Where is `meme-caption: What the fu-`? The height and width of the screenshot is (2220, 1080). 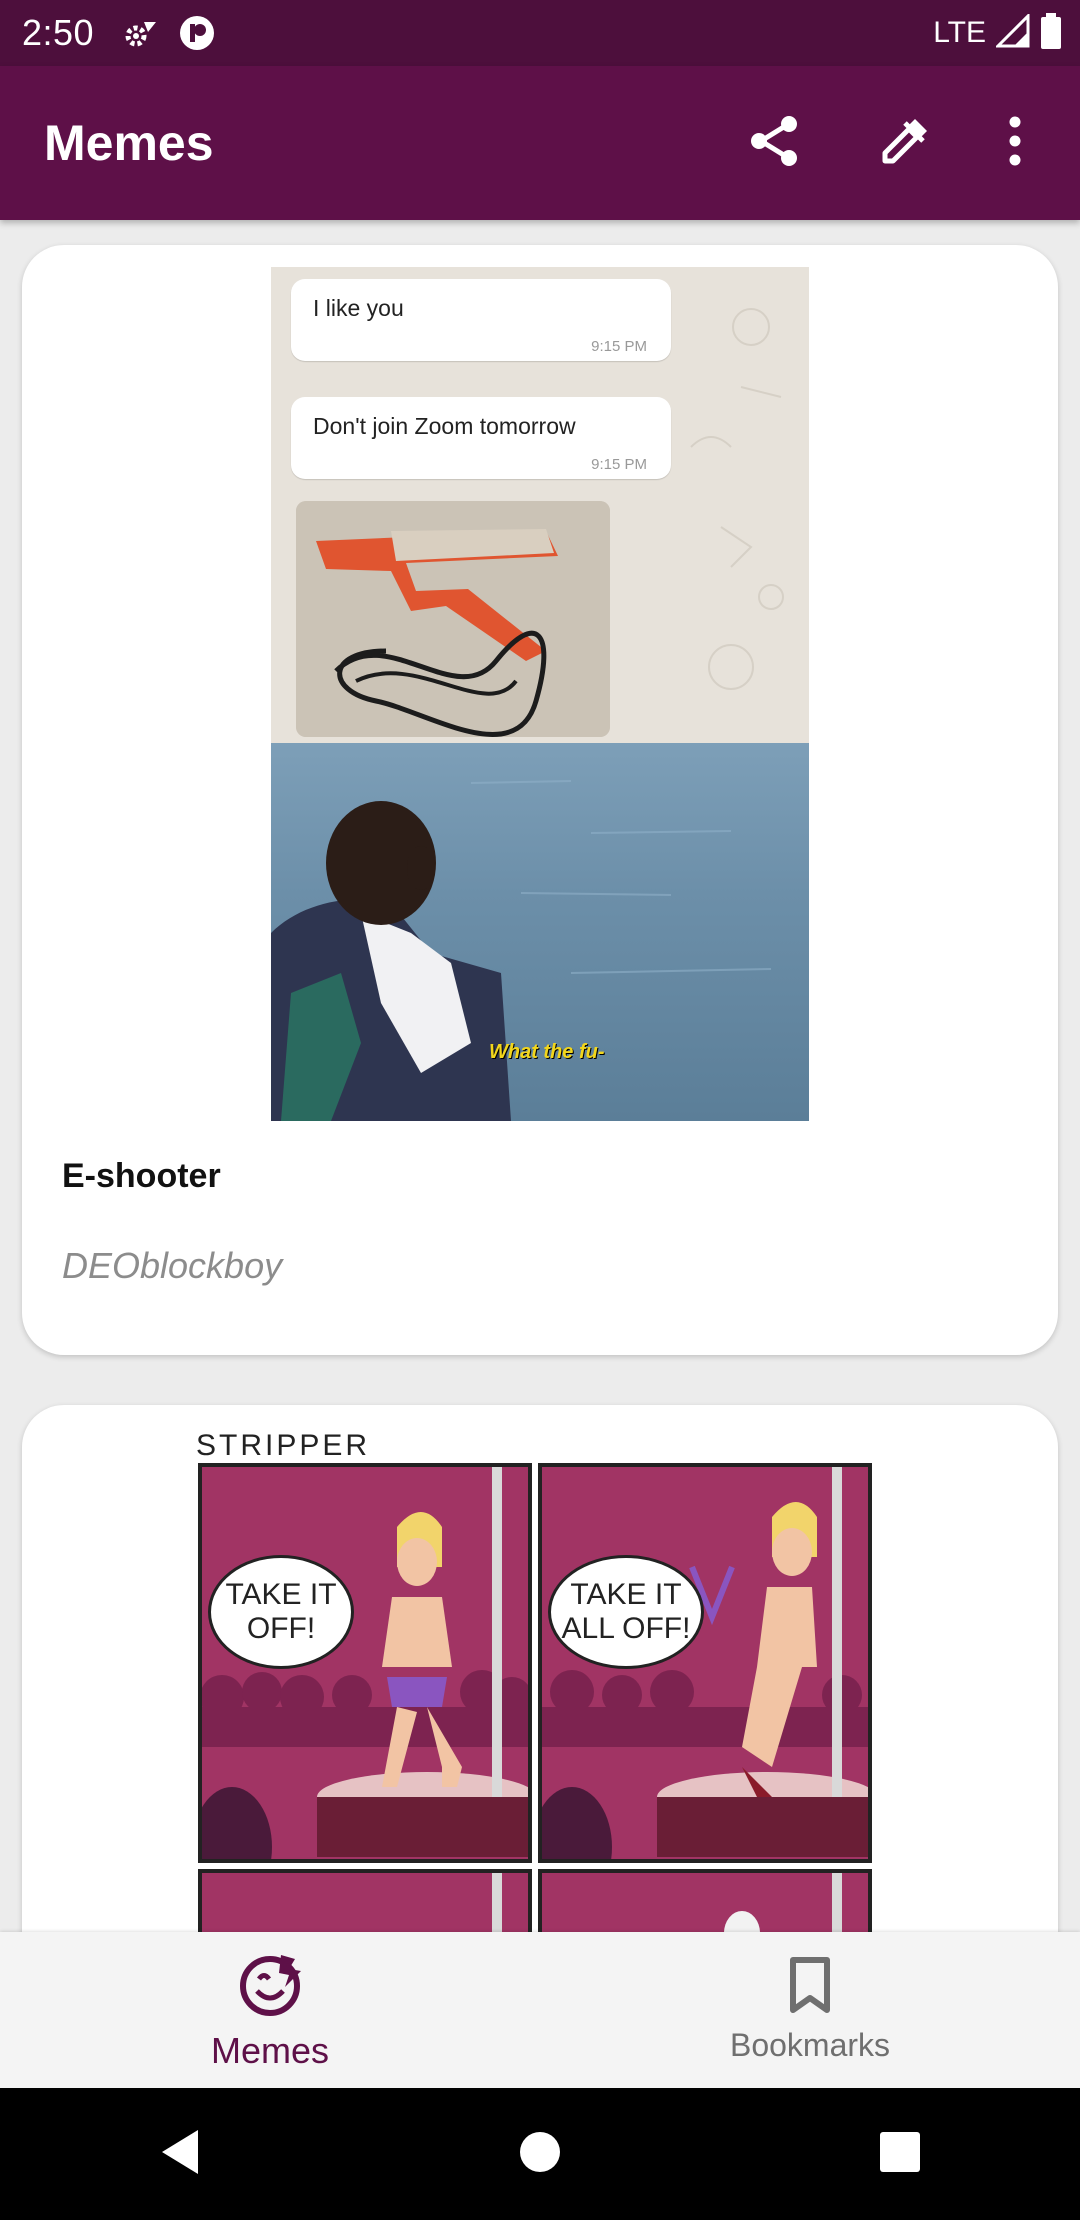
meme-caption: What the fu- is located at coordinates (547, 1052).